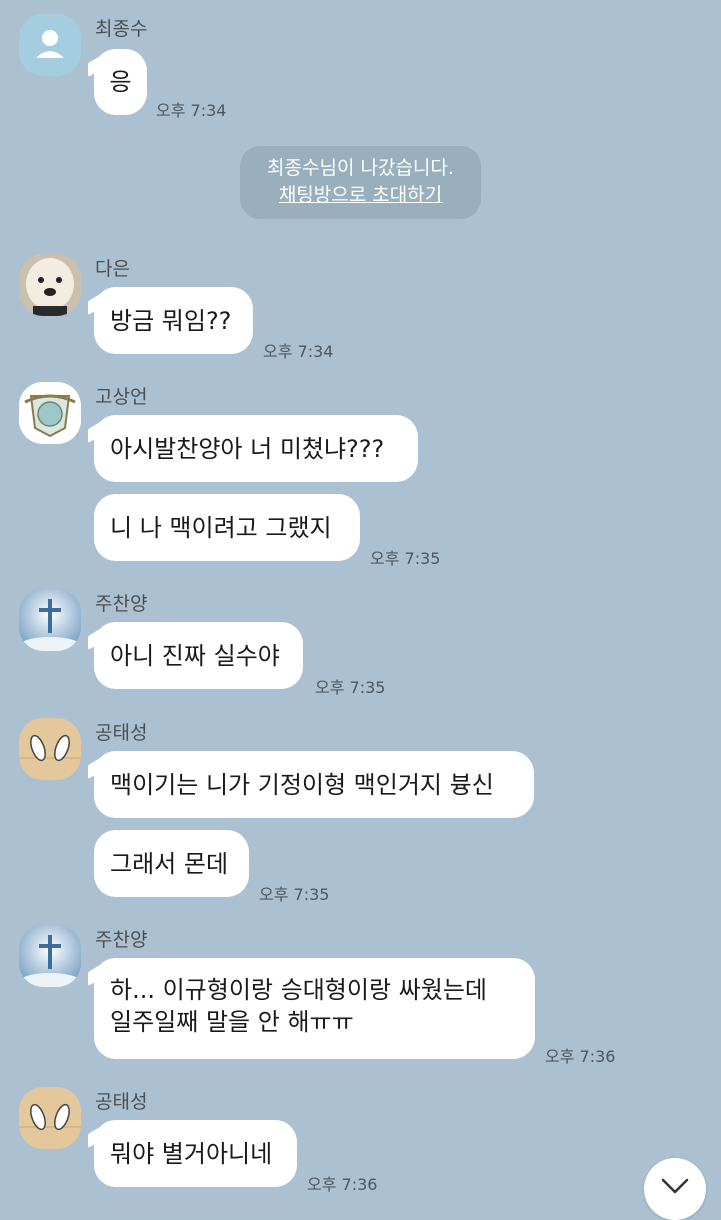 The width and height of the screenshot is (721, 1220). Describe the element at coordinates (360, 168) in the screenshot. I see `notice-text: 최종수님이 나갔습니다.` at that location.